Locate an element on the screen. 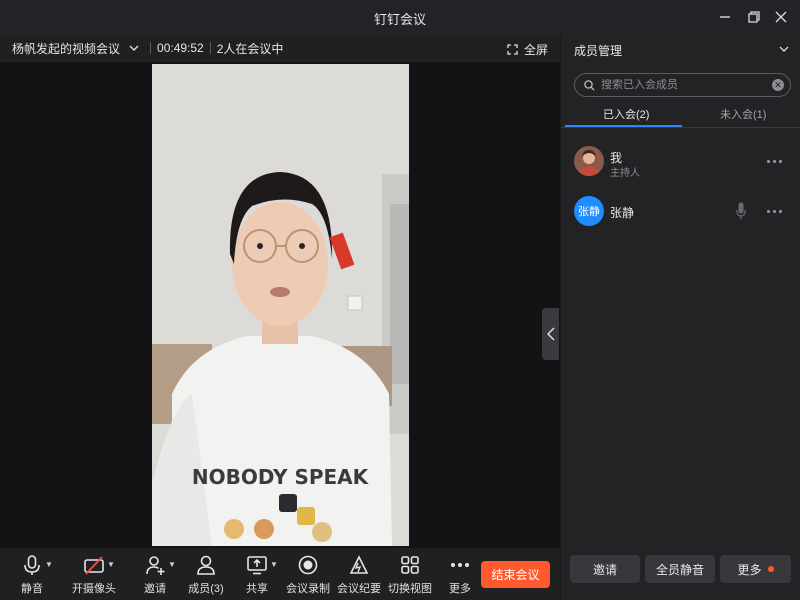 The width and height of the screenshot is (800, 600). add-person-icon is located at coordinates (155, 565).